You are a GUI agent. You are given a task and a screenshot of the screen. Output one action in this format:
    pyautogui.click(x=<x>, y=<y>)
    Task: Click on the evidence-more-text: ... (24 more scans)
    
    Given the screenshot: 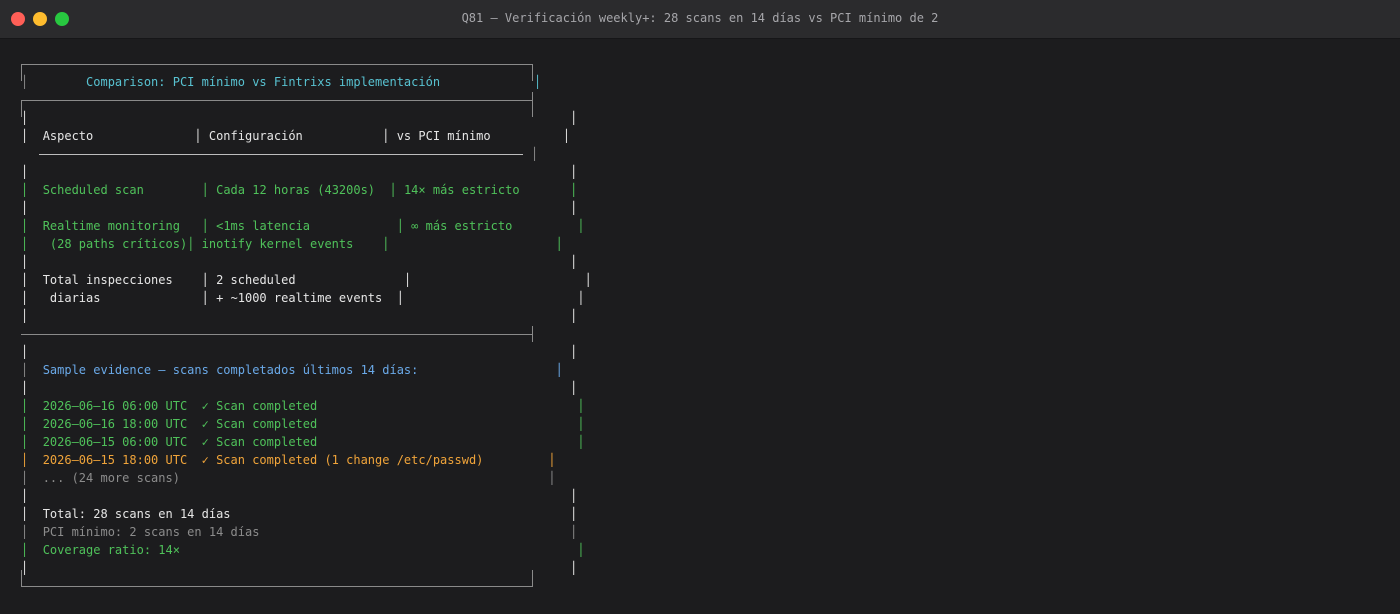 What is the action you would take?
    pyautogui.click(x=111, y=478)
    